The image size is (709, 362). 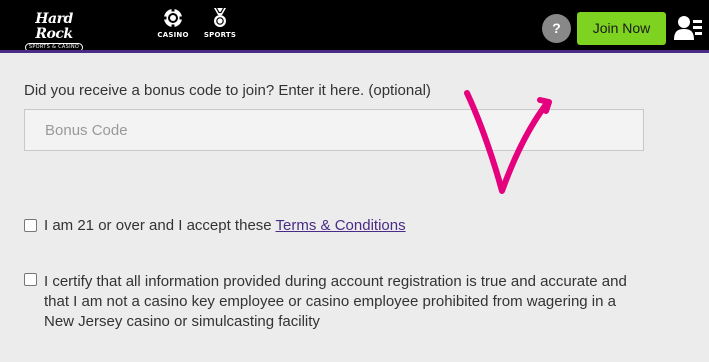 I want to click on nav-casino: CASINO, so click(x=173, y=27).